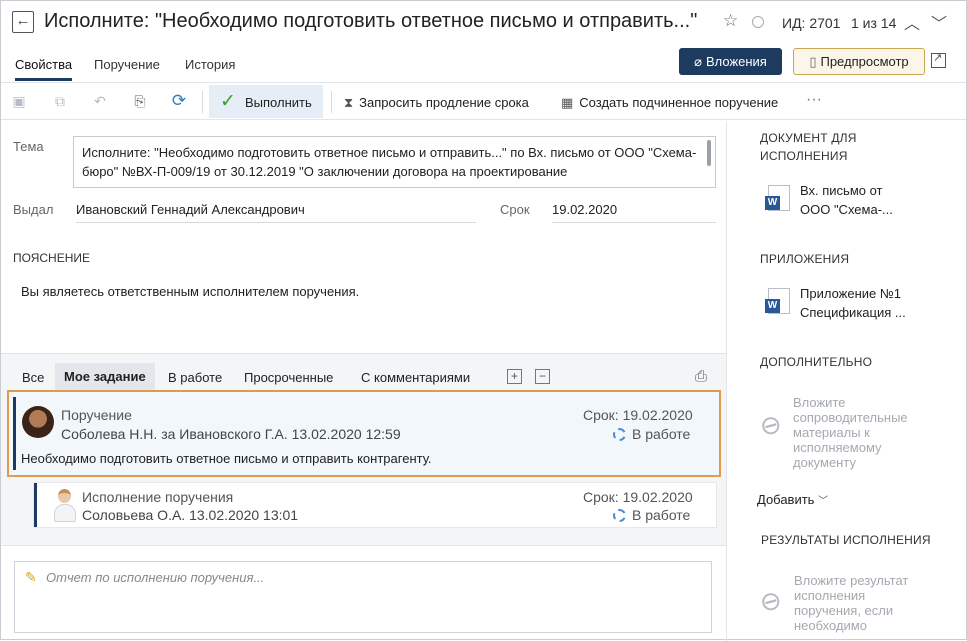 The width and height of the screenshot is (967, 641). Describe the element at coordinates (808, 147) in the screenshot. I see `doc-section-heading: ДОКУМЕНТ ДЛЯ ИСПОЛНЕНИЯ` at that location.